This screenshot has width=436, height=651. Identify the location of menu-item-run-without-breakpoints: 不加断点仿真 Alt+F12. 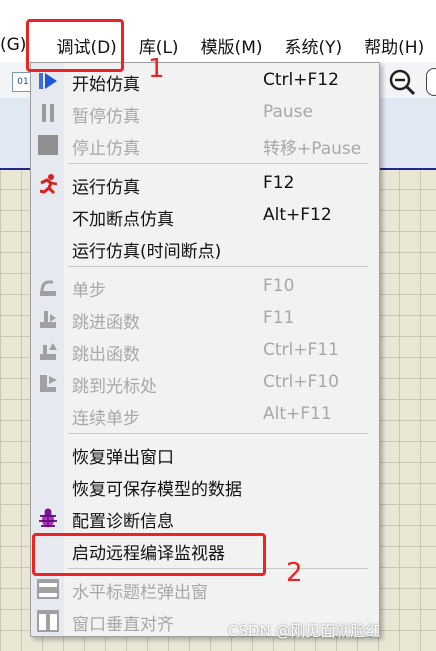
(205, 216).